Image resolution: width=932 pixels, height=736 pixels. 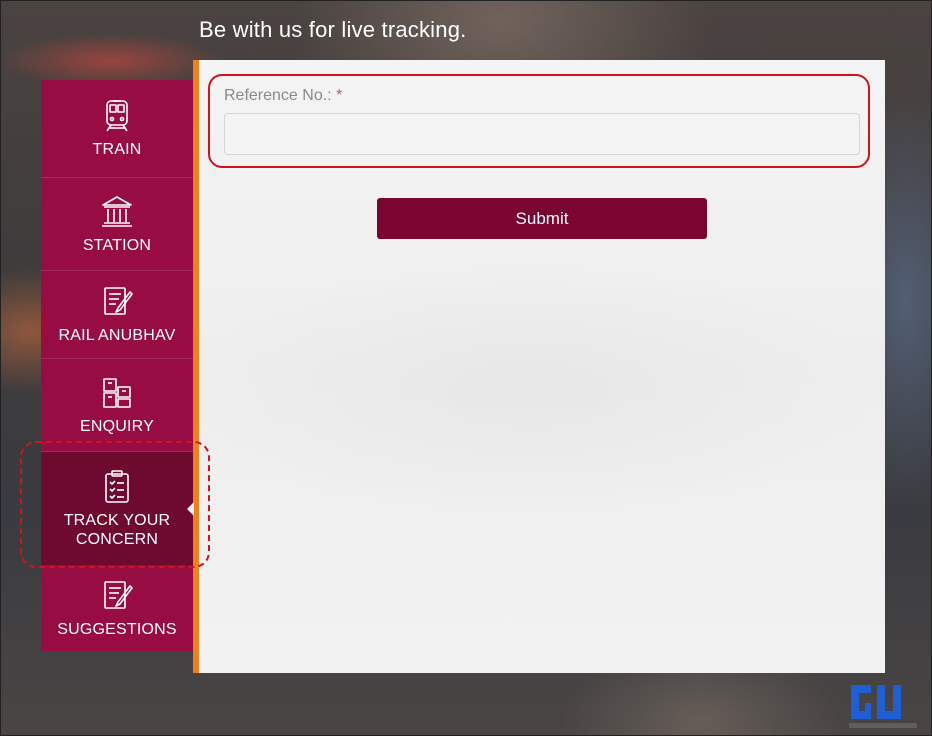 What do you see at coordinates (333, 29) in the screenshot?
I see `page-tagline: Be with us for live tracking.` at bounding box center [333, 29].